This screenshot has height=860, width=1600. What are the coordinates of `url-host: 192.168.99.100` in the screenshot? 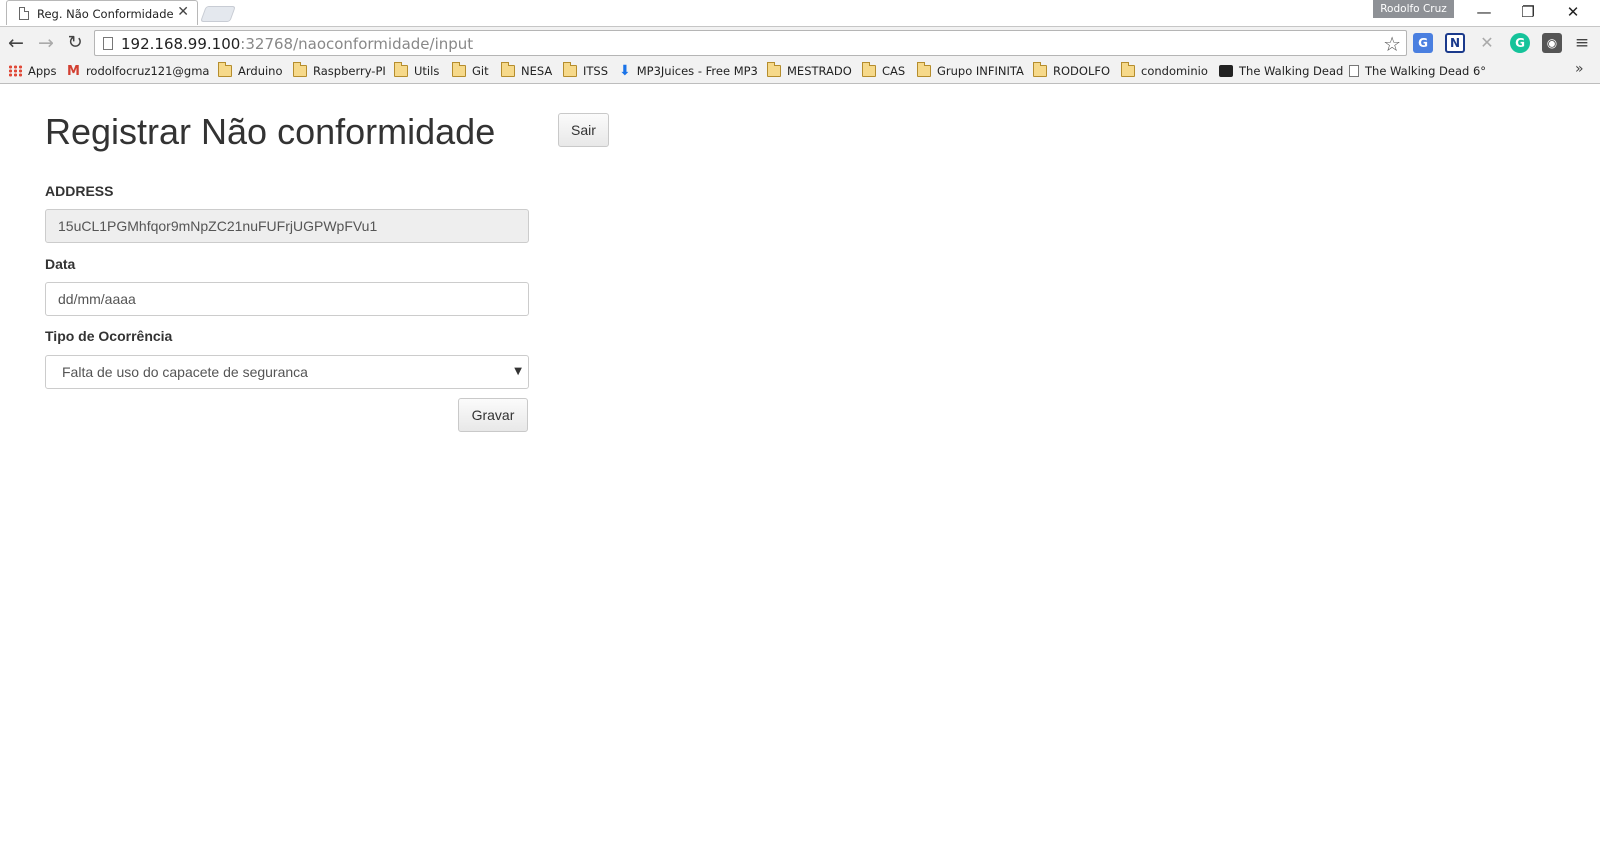 It's located at (181, 44).